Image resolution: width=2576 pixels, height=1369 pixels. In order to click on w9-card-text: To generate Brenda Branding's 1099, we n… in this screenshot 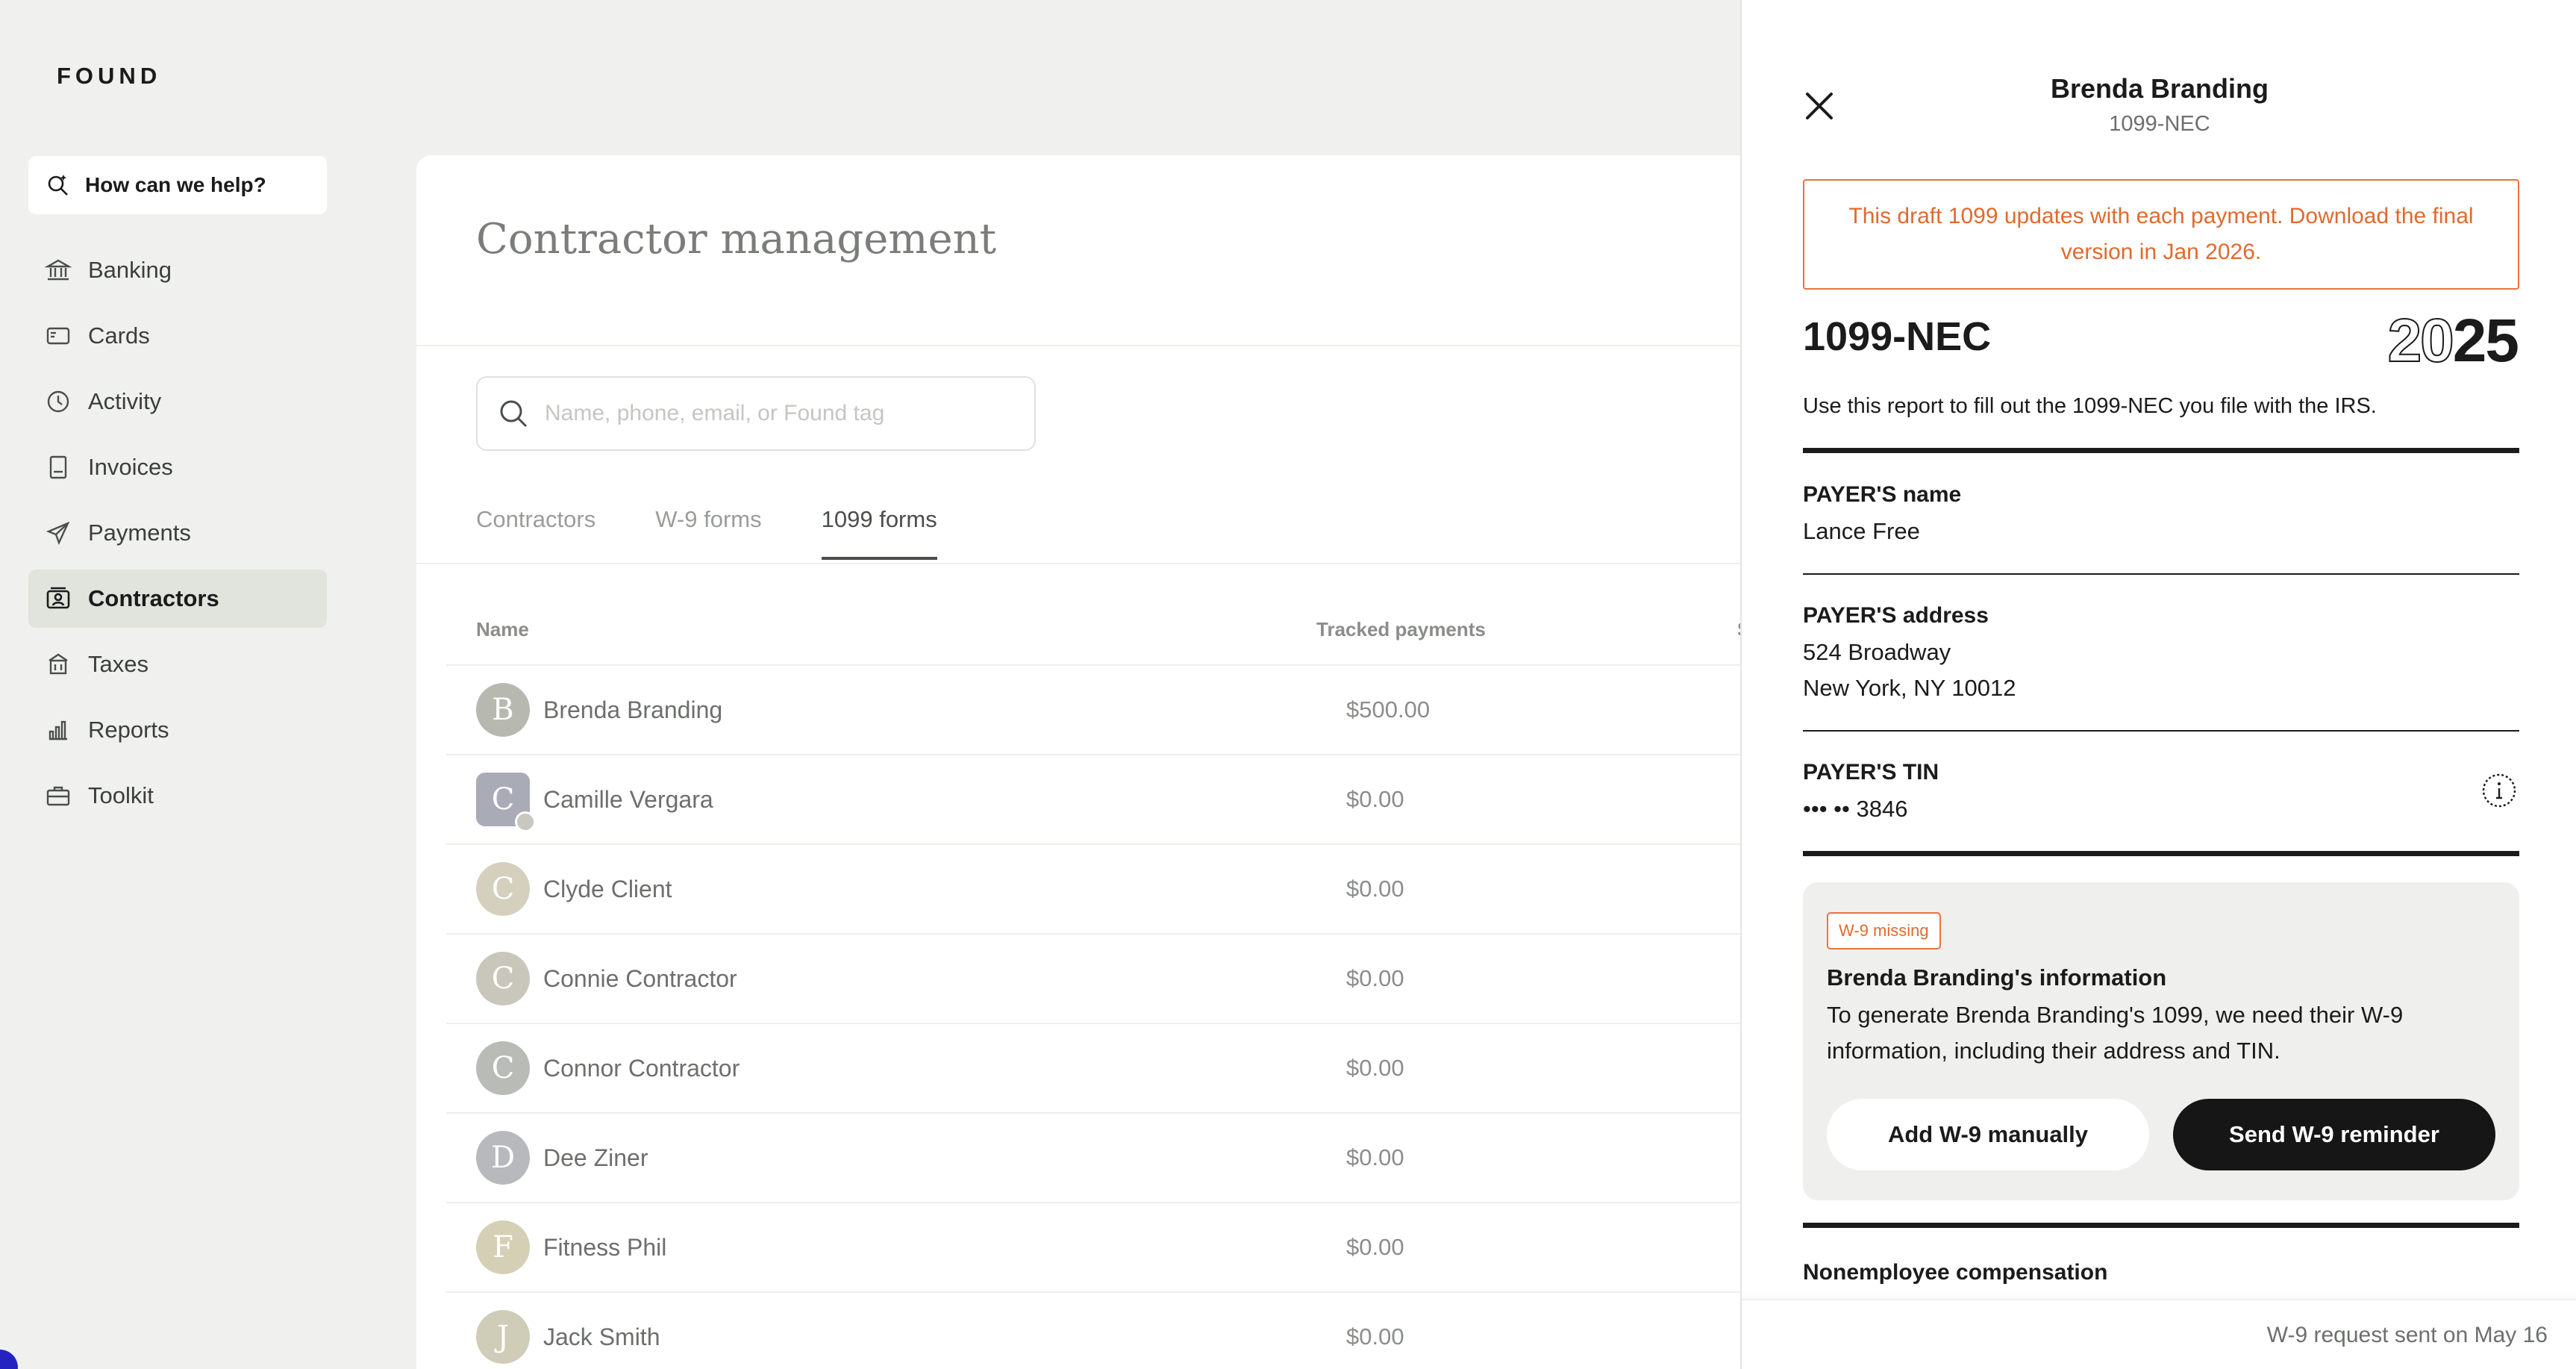, I will do `click(2115, 1033)`.